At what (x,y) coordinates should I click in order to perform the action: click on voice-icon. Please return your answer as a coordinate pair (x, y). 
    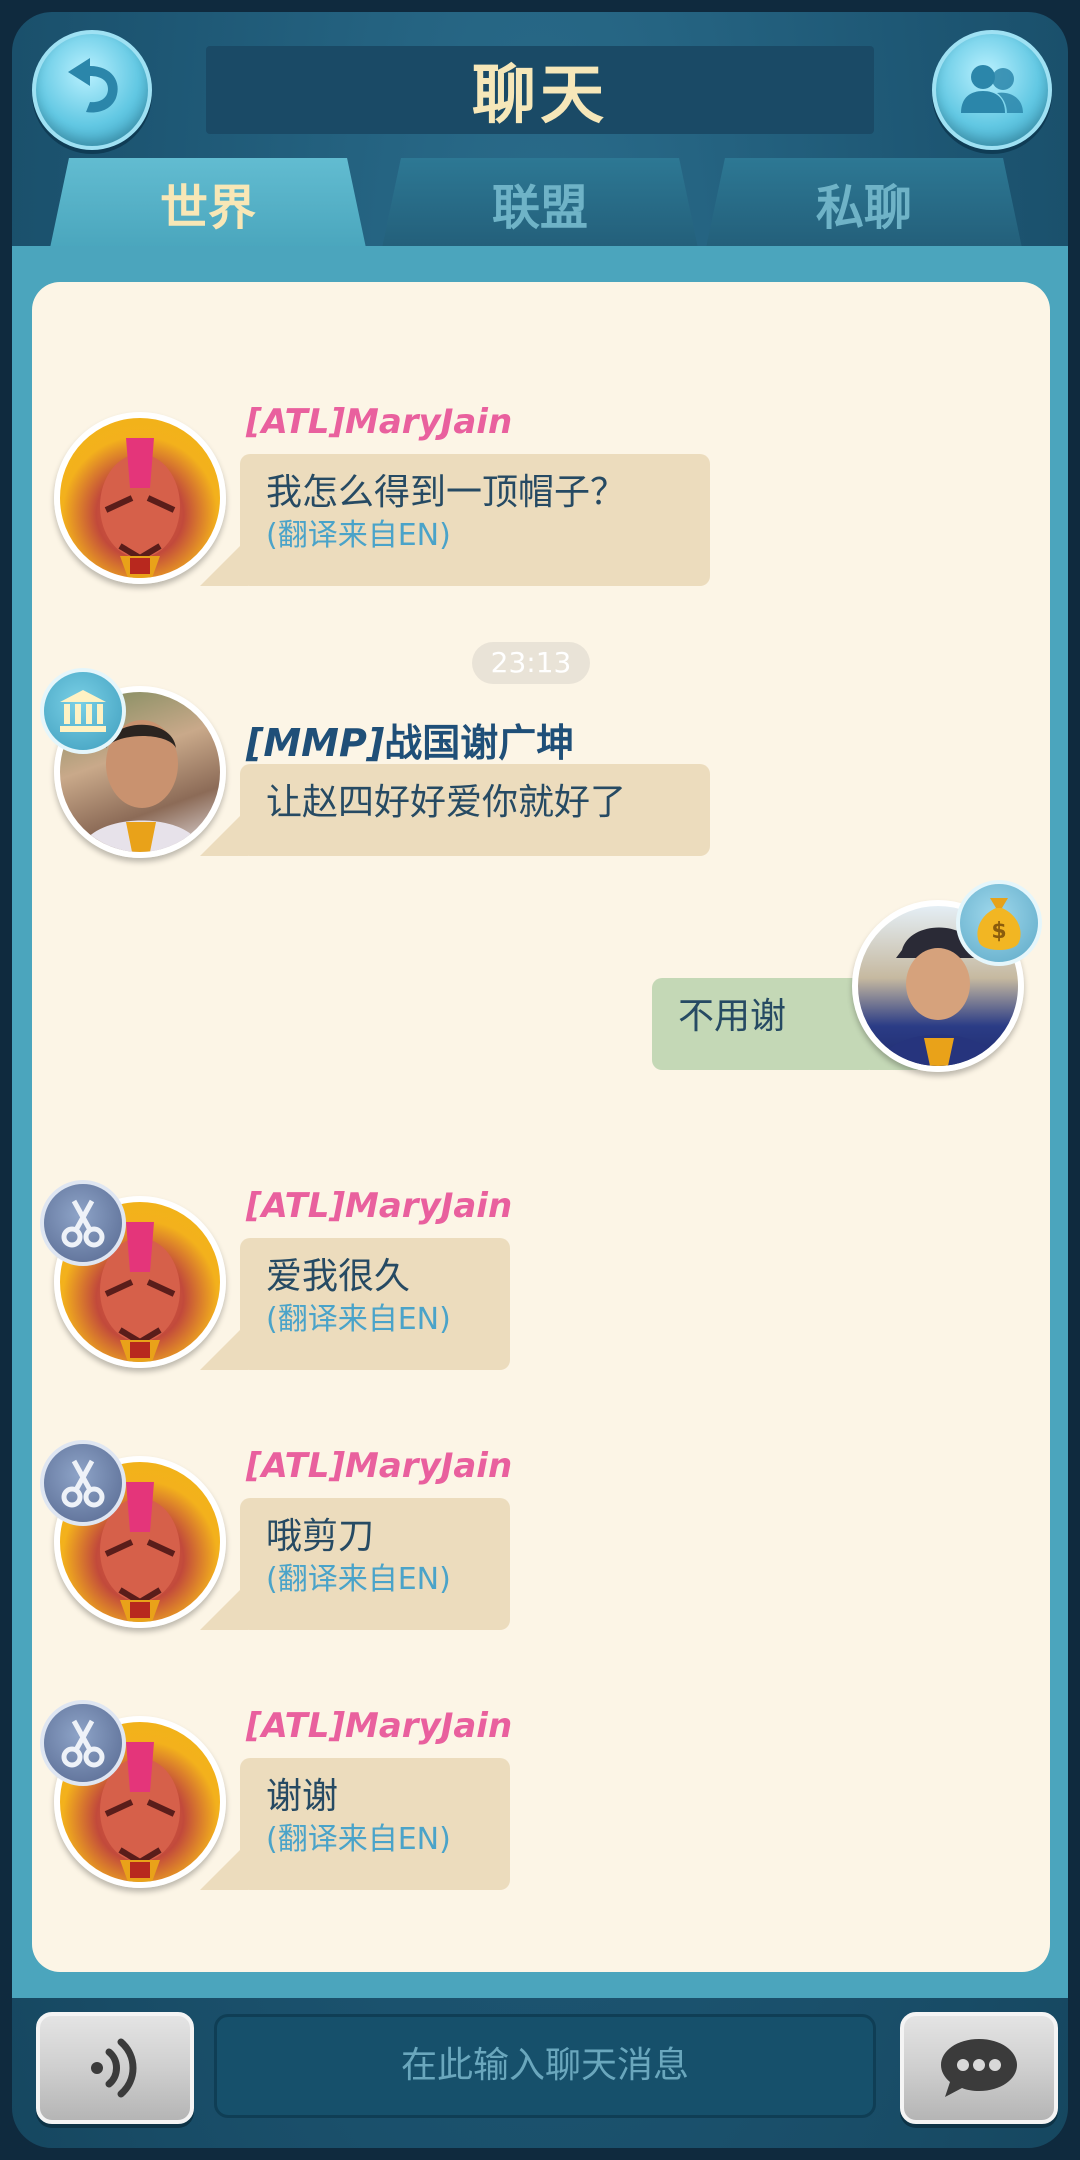
    Looking at the image, I should click on (114, 2068).